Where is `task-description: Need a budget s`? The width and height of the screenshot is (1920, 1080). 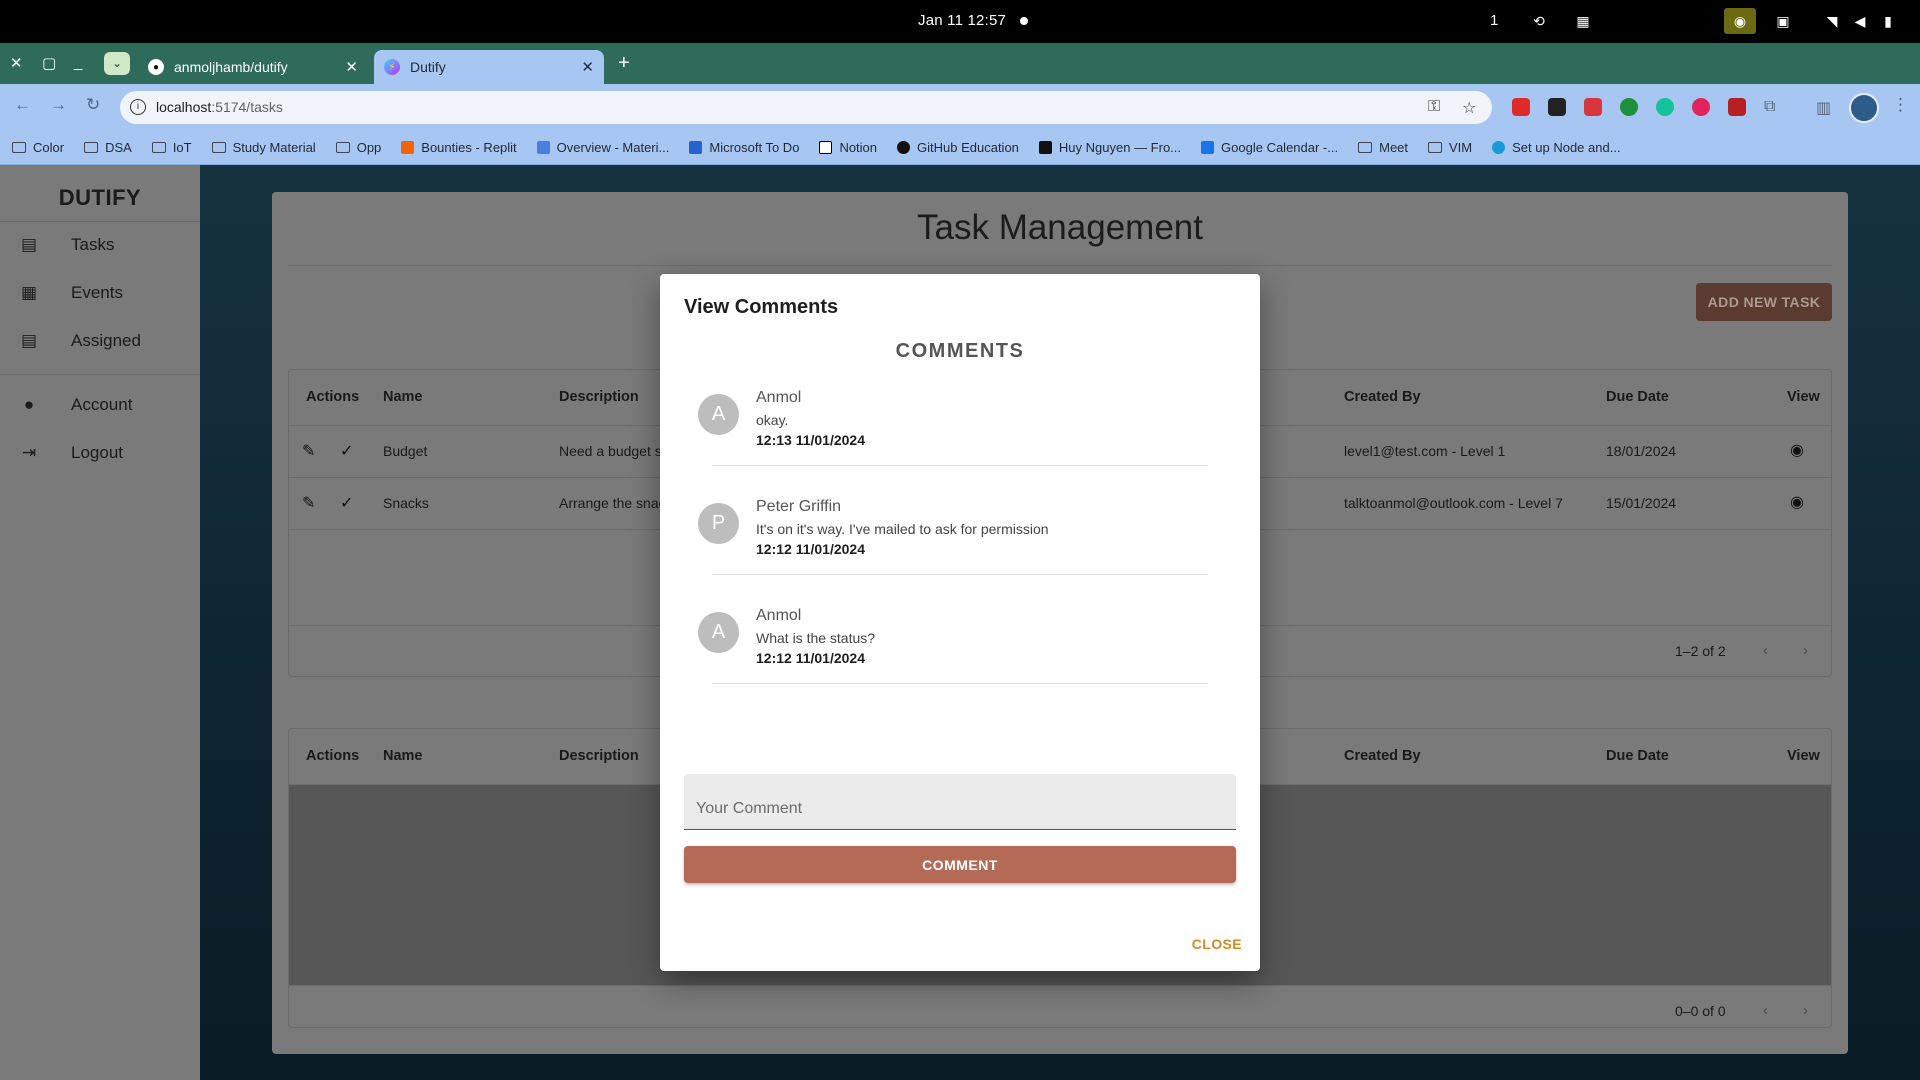
task-description: Need a budget s is located at coordinates (610, 451).